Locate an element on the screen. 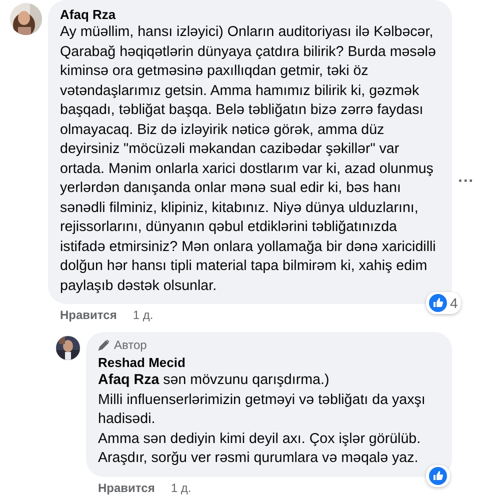 This screenshot has height=503, width=487. comment-text: Amma sən dediyin kimi deyil axı. Çox işlər görülüb. is located at coordinates (260, 439).